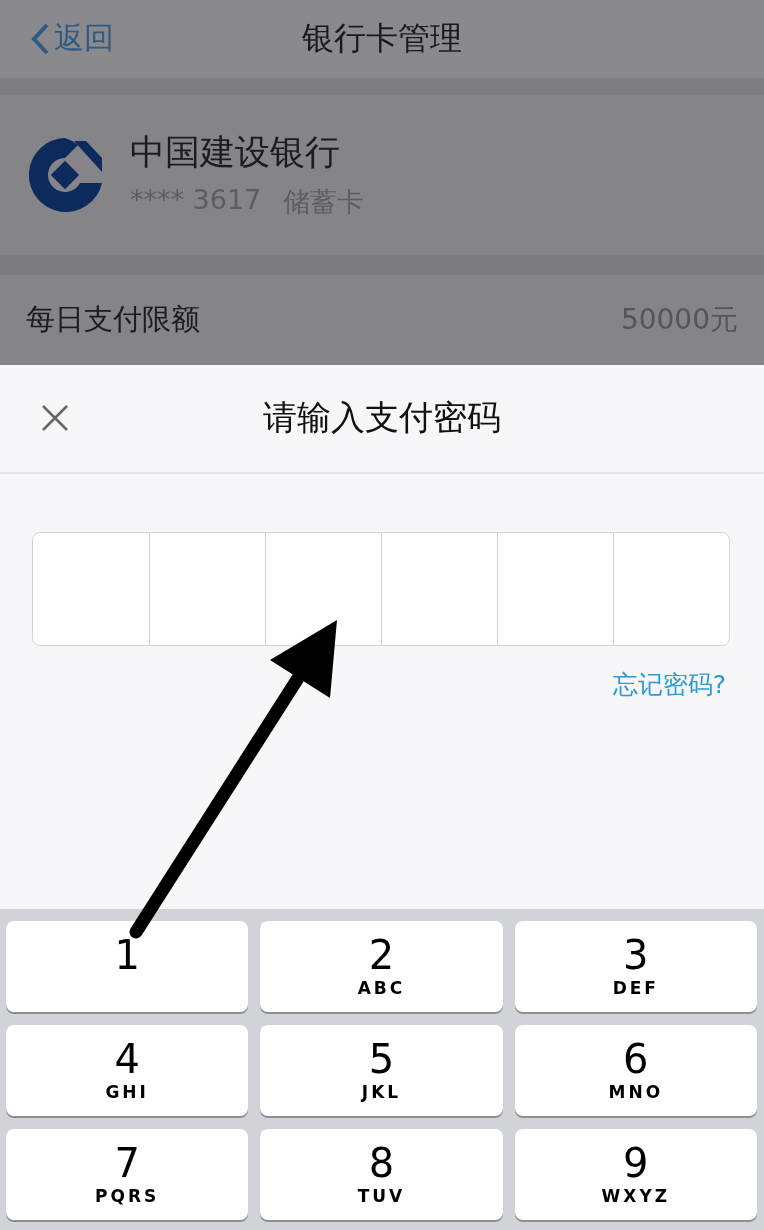 The image size is (764, 1230). What do you see at coordinates (235, 153) in the screenshot?
I see `bank-name: 中国建设银行` at bounding box center [235, 153].